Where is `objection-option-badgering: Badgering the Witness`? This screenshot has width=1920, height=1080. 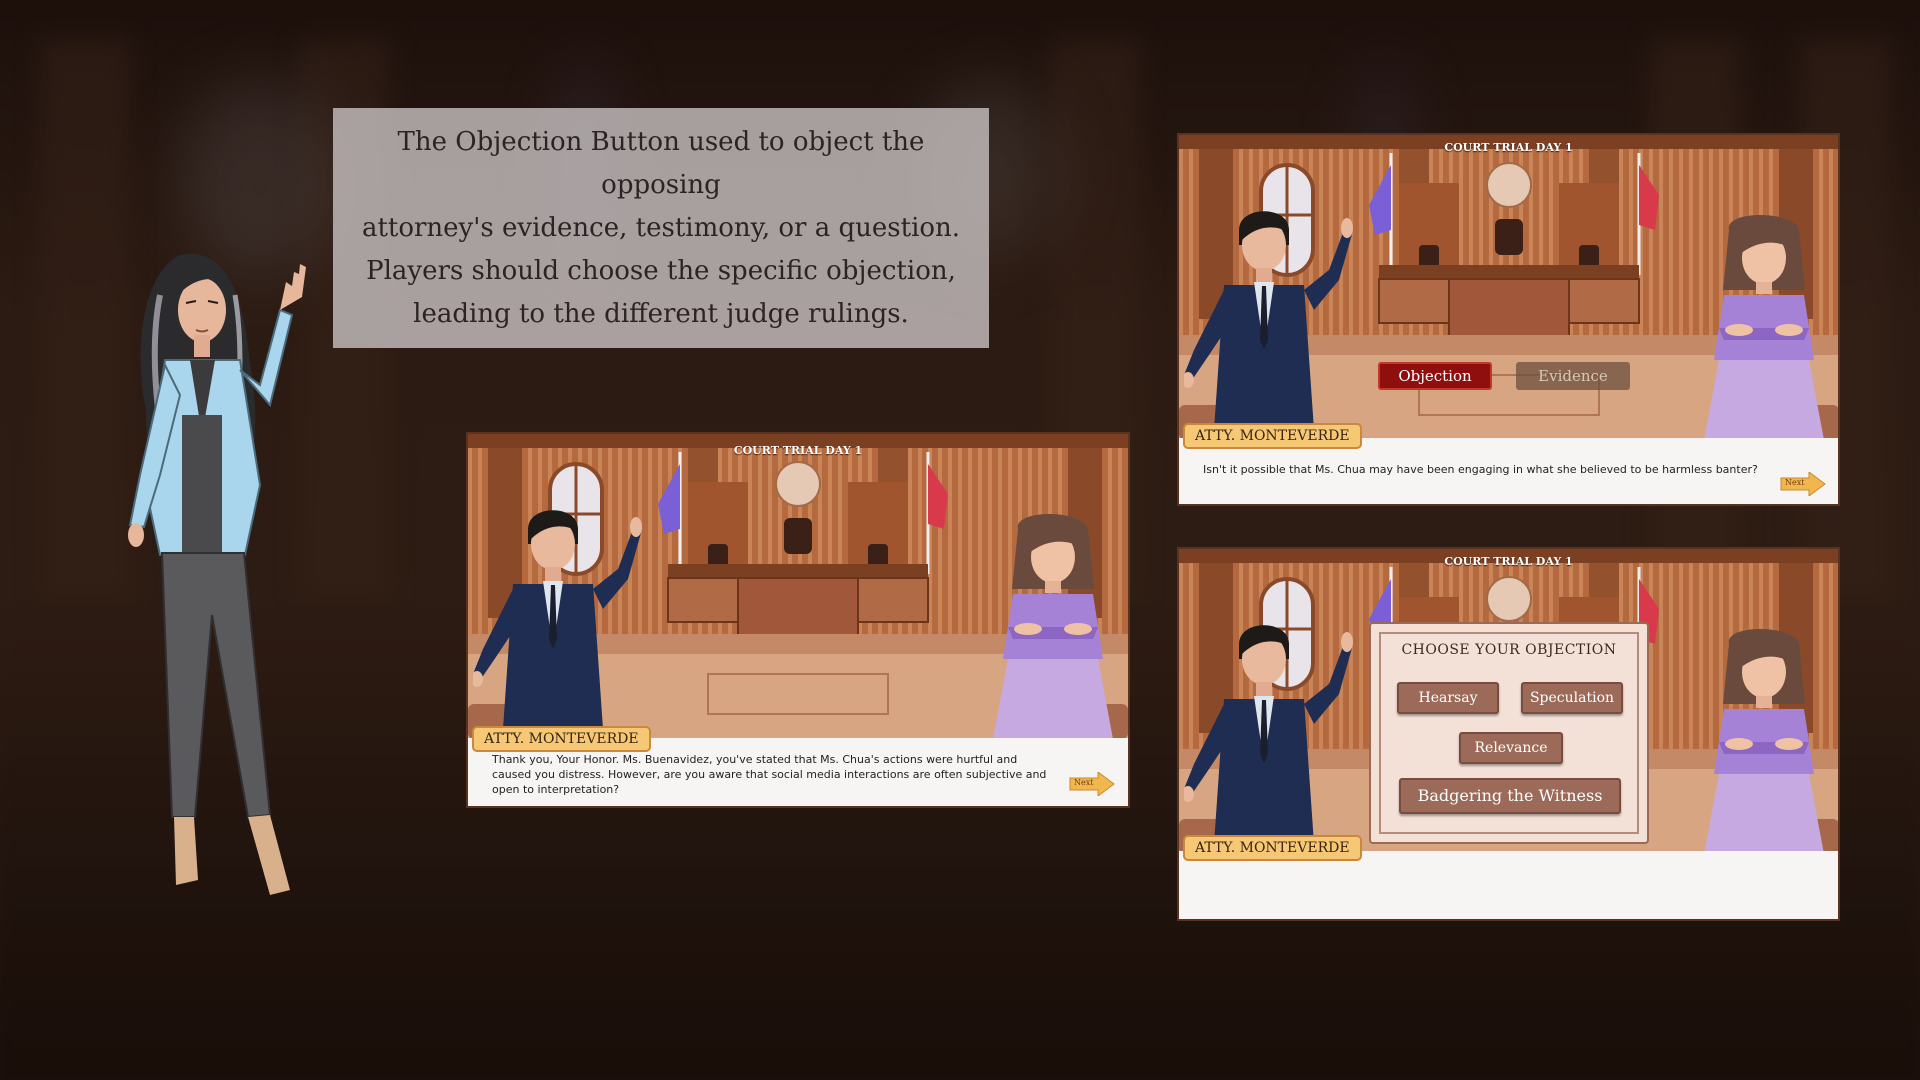
objection-option-badgering: Badgering the Witness is located at coordinates (1510, 796).